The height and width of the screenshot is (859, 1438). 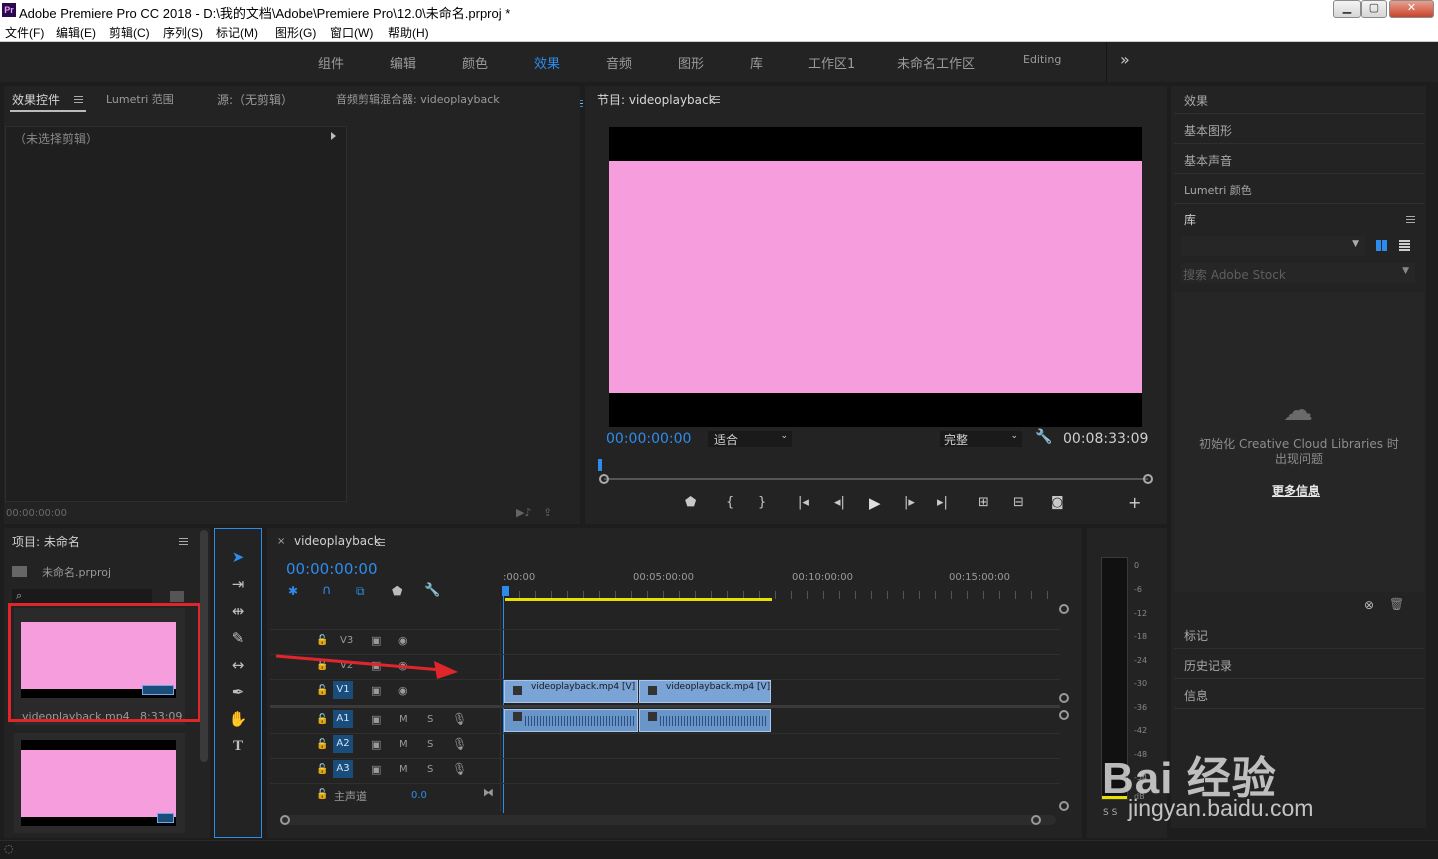 I want to click on panel-lumetri-color: Lumetri 颜色, so click(x=1299, y=189).